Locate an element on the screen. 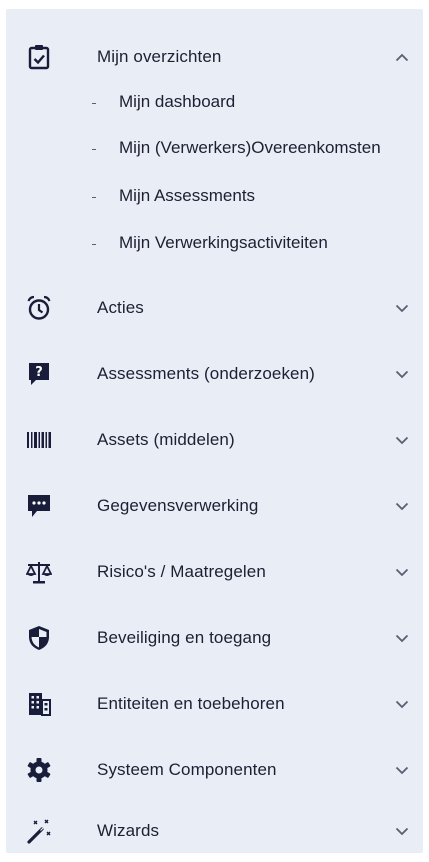 The width and height of the screenshot is (429, 862). submenu-item-label: Mijn (Verwerkers)Overeenkomsten is located at coordinates (250, 147).